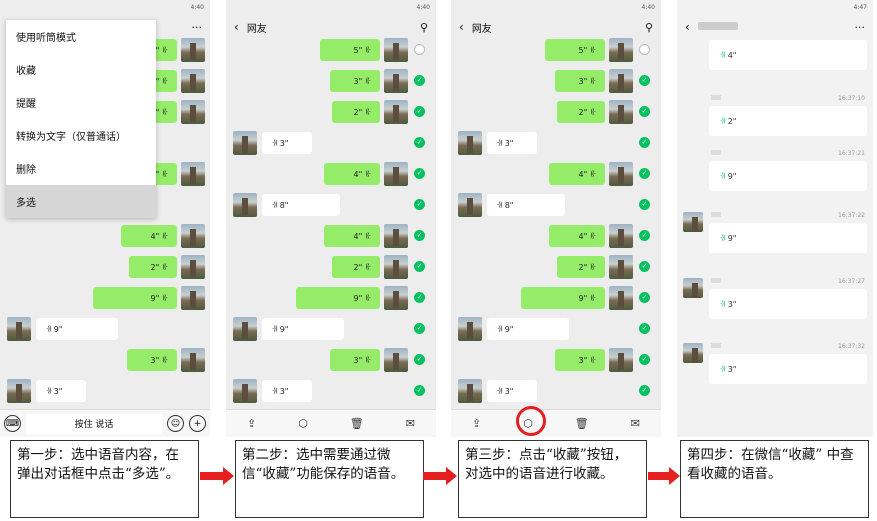 The image size is (877, 521). I want to click on voice-duration: 9", so click(509, 329).